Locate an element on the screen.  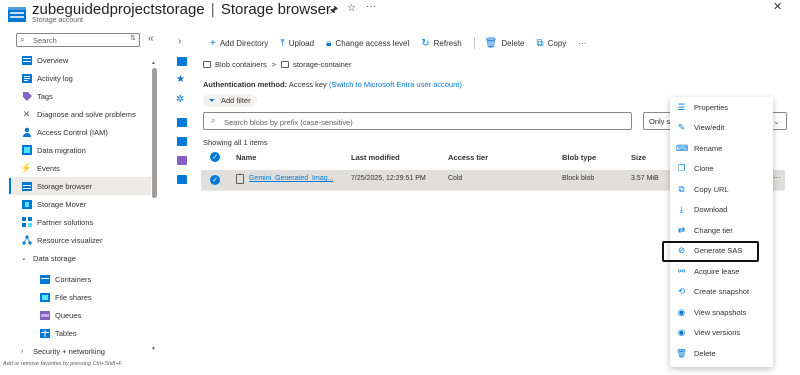
sidebar-item-file-shares: File shares is located at coordinates (80, 297).